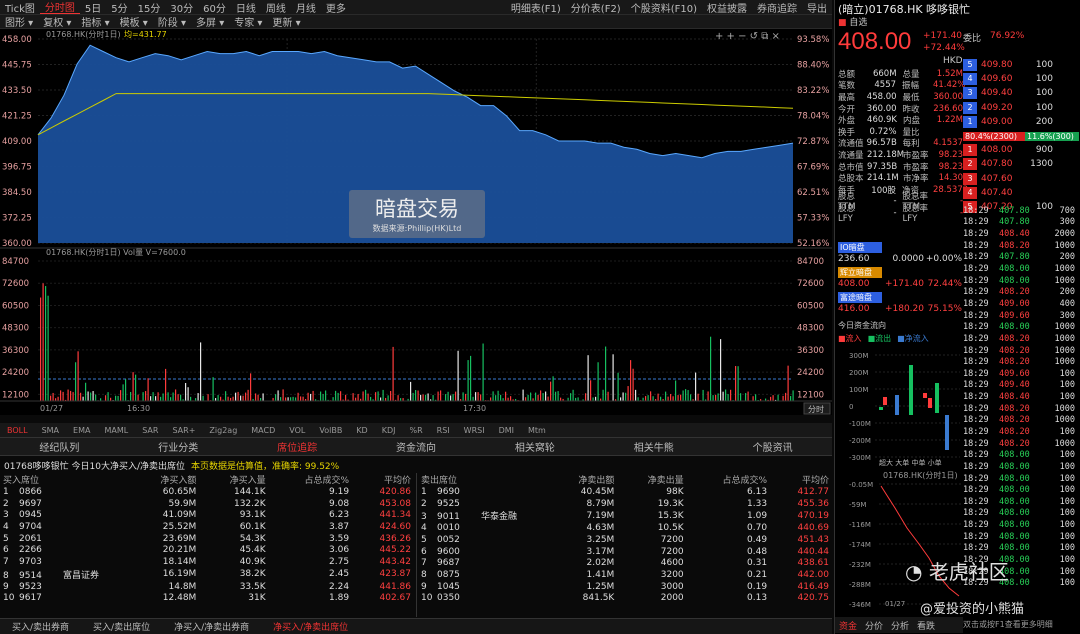  What do you see at coordinates (625, 528) in the screenshot?
I see `table-row: 4 0010 4.63M 10.5K 0.70 440.69` at bounding box center [625, 528].